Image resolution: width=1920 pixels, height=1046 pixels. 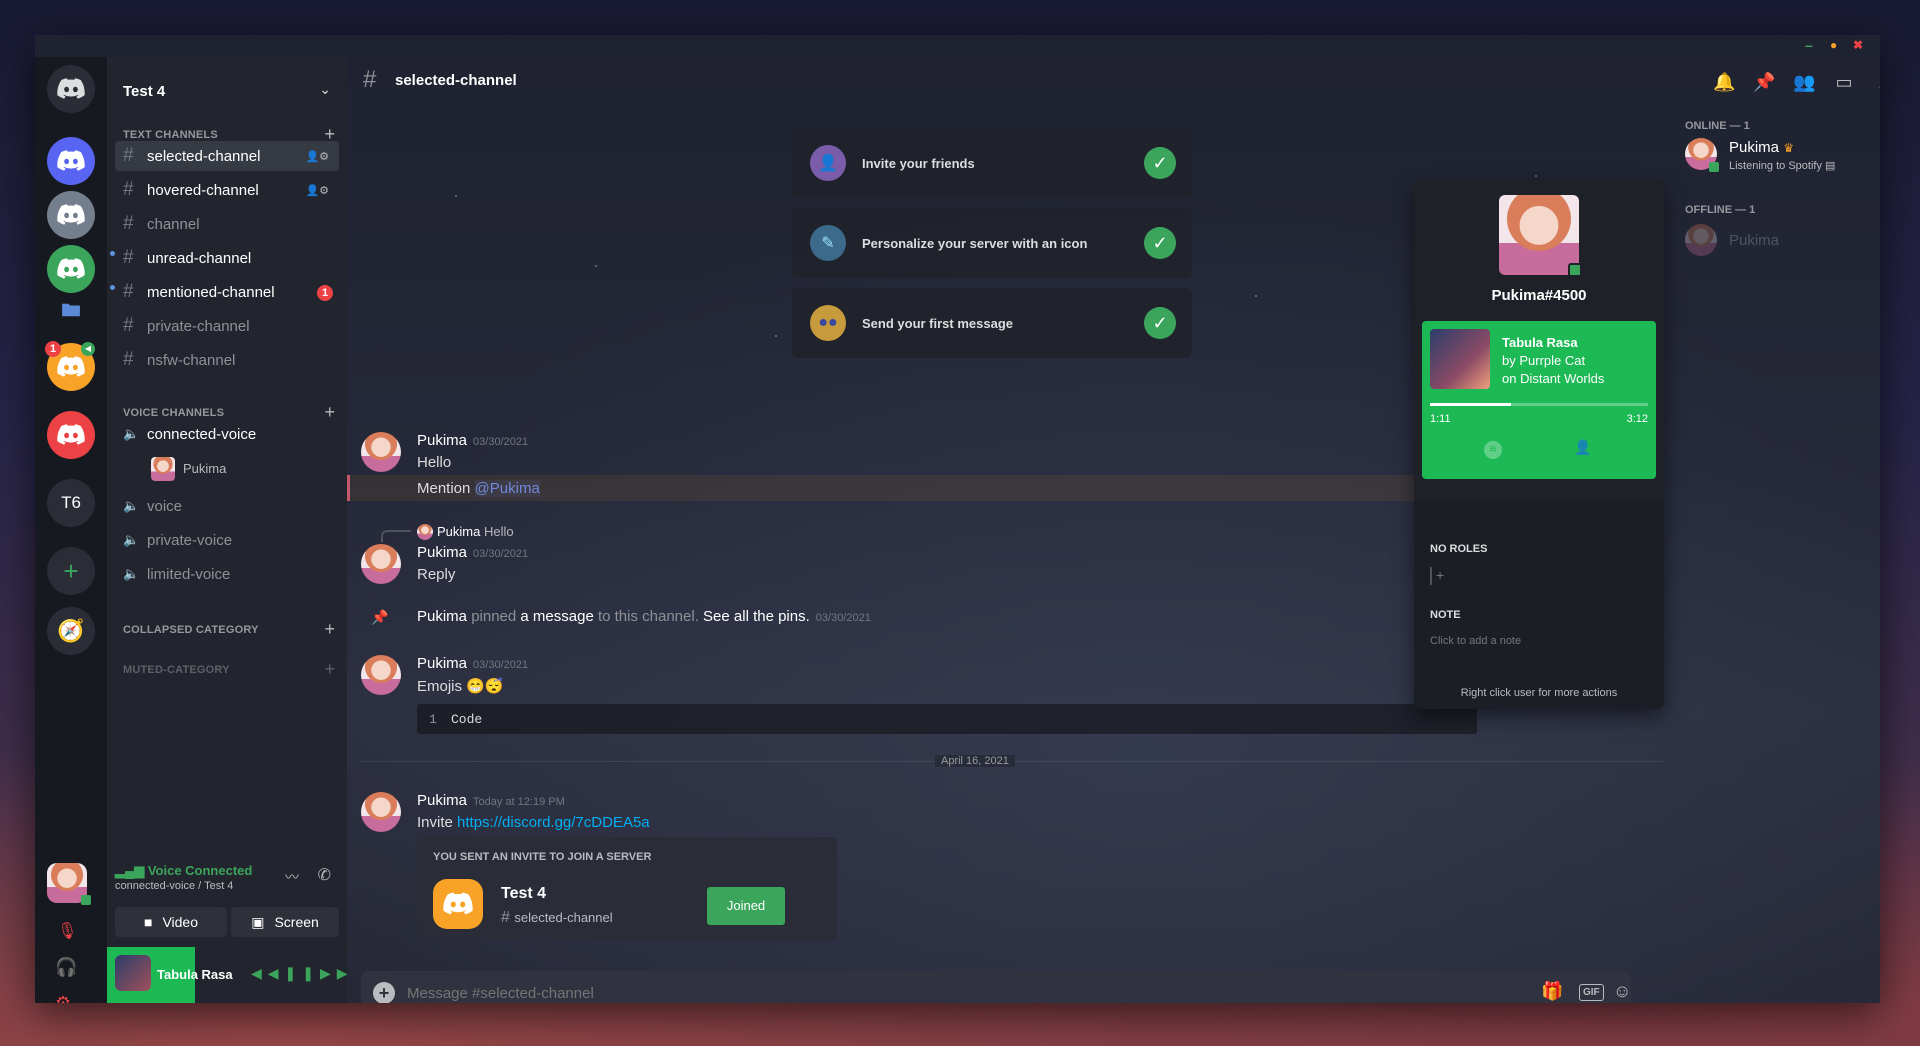 I want to click on profile-avatar, so click(x=1539, y=235).